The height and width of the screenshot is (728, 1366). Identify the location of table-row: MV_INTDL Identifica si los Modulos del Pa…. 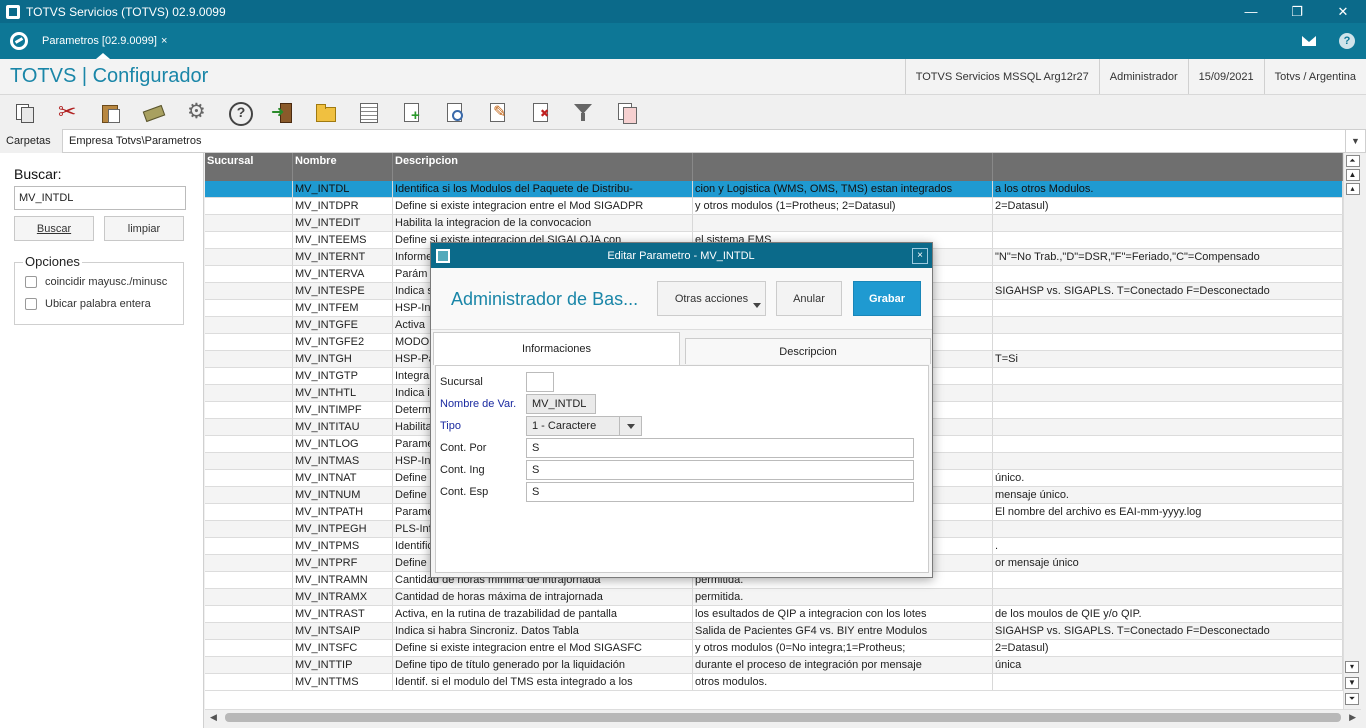
(774, 189).